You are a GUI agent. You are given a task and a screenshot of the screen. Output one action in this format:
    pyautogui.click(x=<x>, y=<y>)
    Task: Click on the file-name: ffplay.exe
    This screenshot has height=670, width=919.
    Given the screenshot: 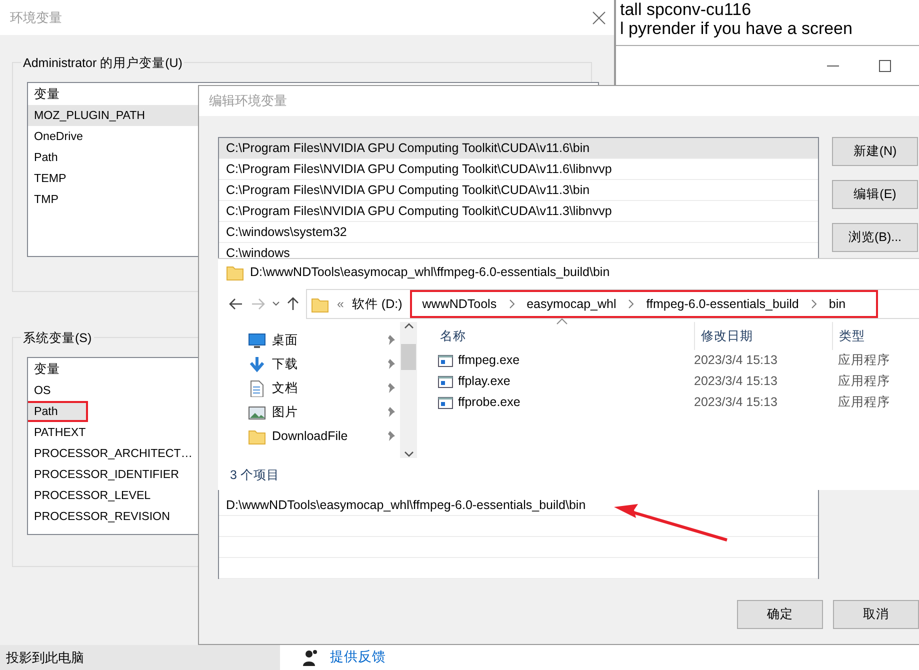 What is the action you would take?
    pyautogui.click(x=484, y=381)
    